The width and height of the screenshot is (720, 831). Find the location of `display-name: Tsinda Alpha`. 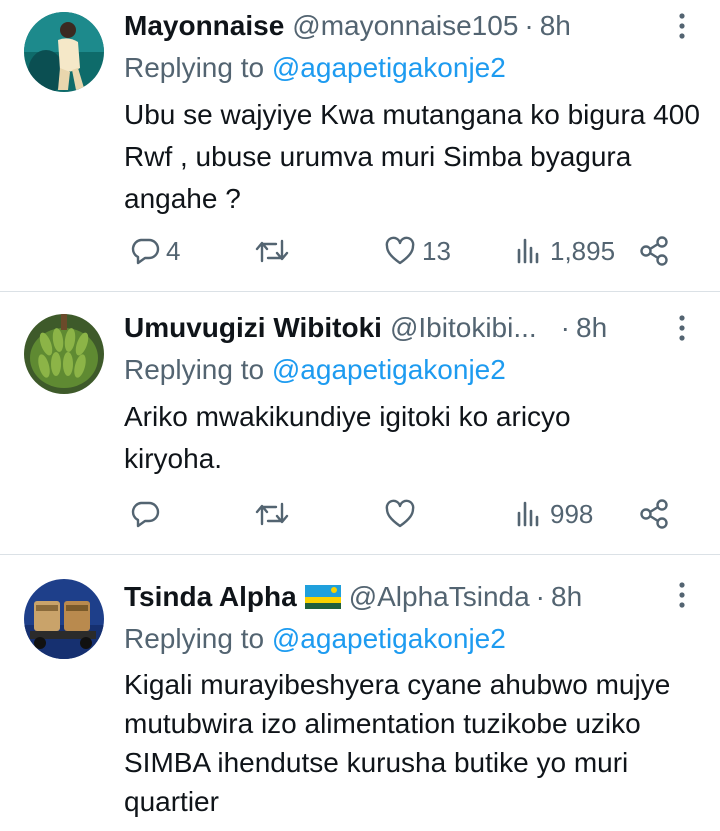

display-name: Tsinda Alpha is located at coordinates (210, 597).